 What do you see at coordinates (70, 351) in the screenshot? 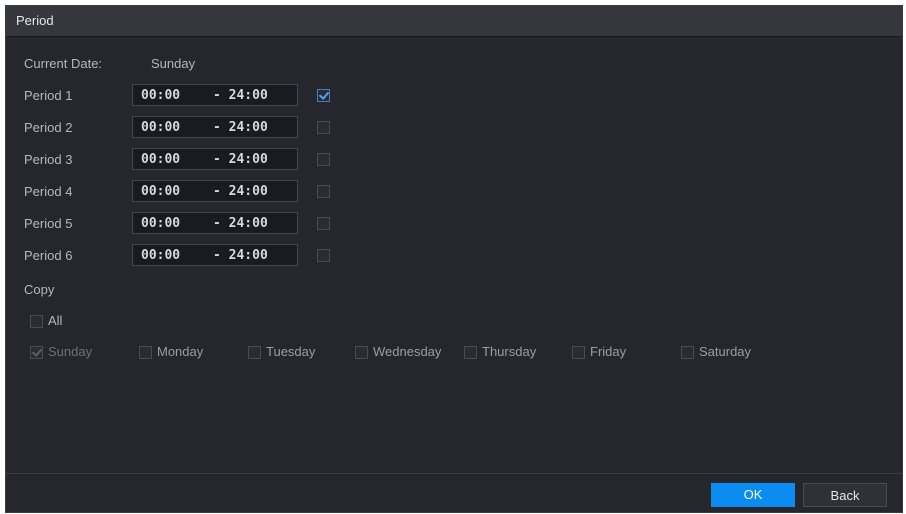
I see `copy-sunday-label: Sunday` at bounding box center [70, 351].